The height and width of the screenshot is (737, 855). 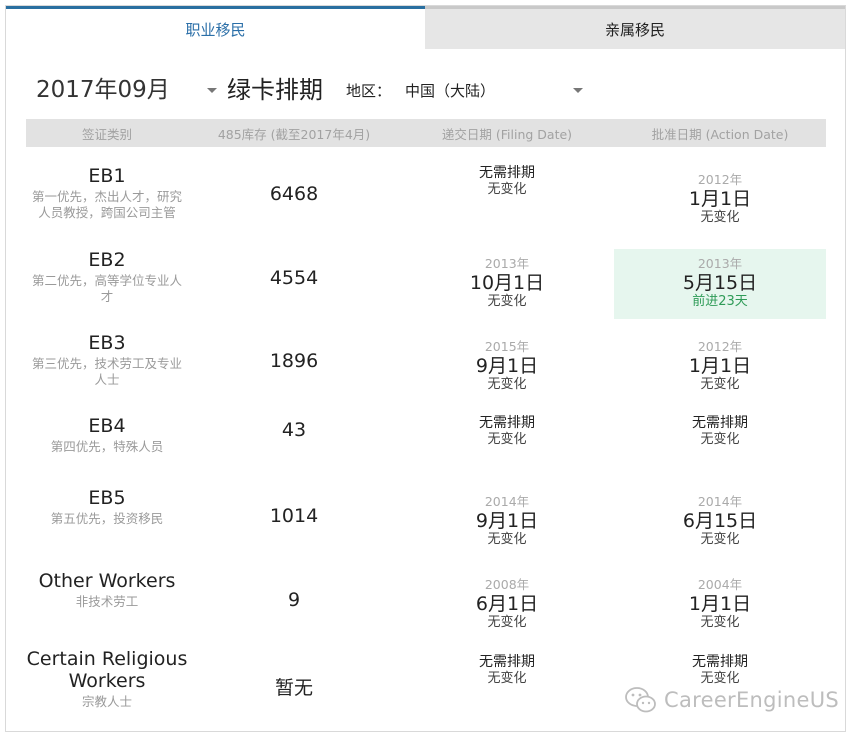 I want to click on category-description: 第一优先，杰出人才，研究人员教授，跨国公司主管, so click(x=106, y=204).